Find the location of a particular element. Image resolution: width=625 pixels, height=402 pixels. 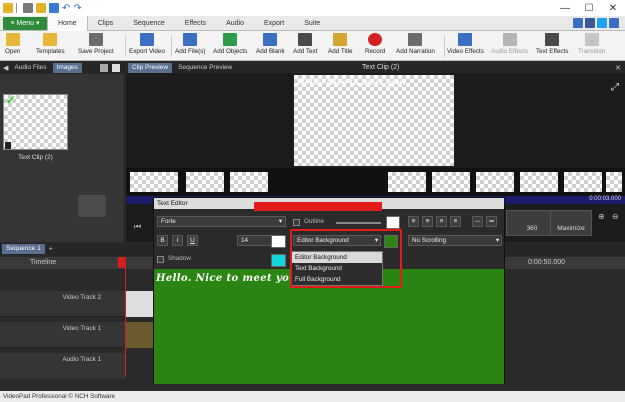

add-text-button: Add Text is located at coordinates (305, 44).